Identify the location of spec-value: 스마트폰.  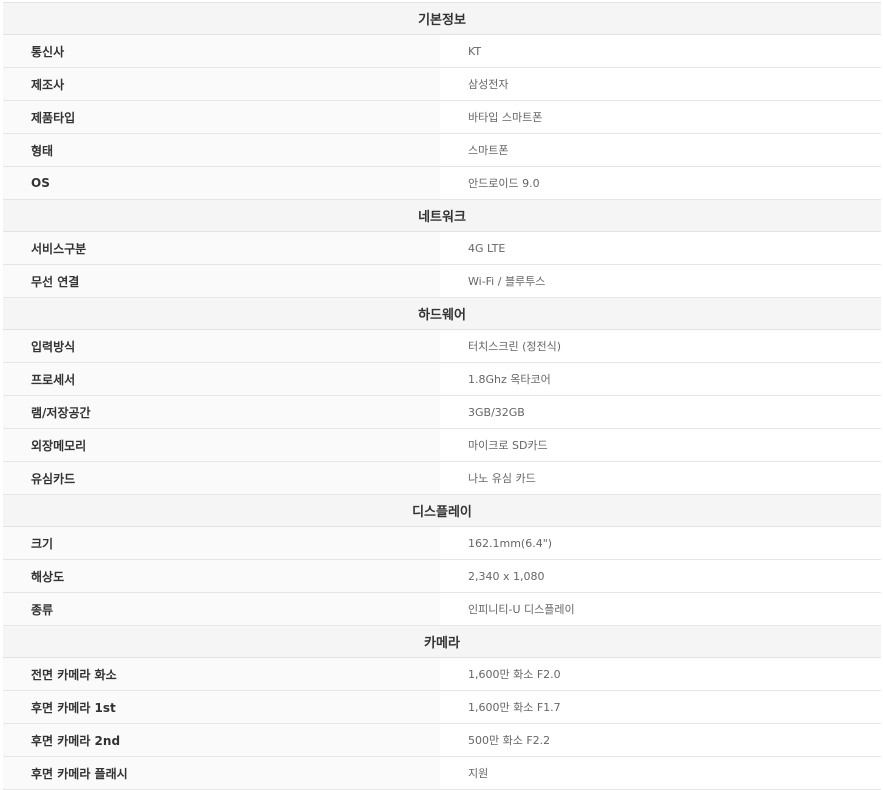
(660, 150).